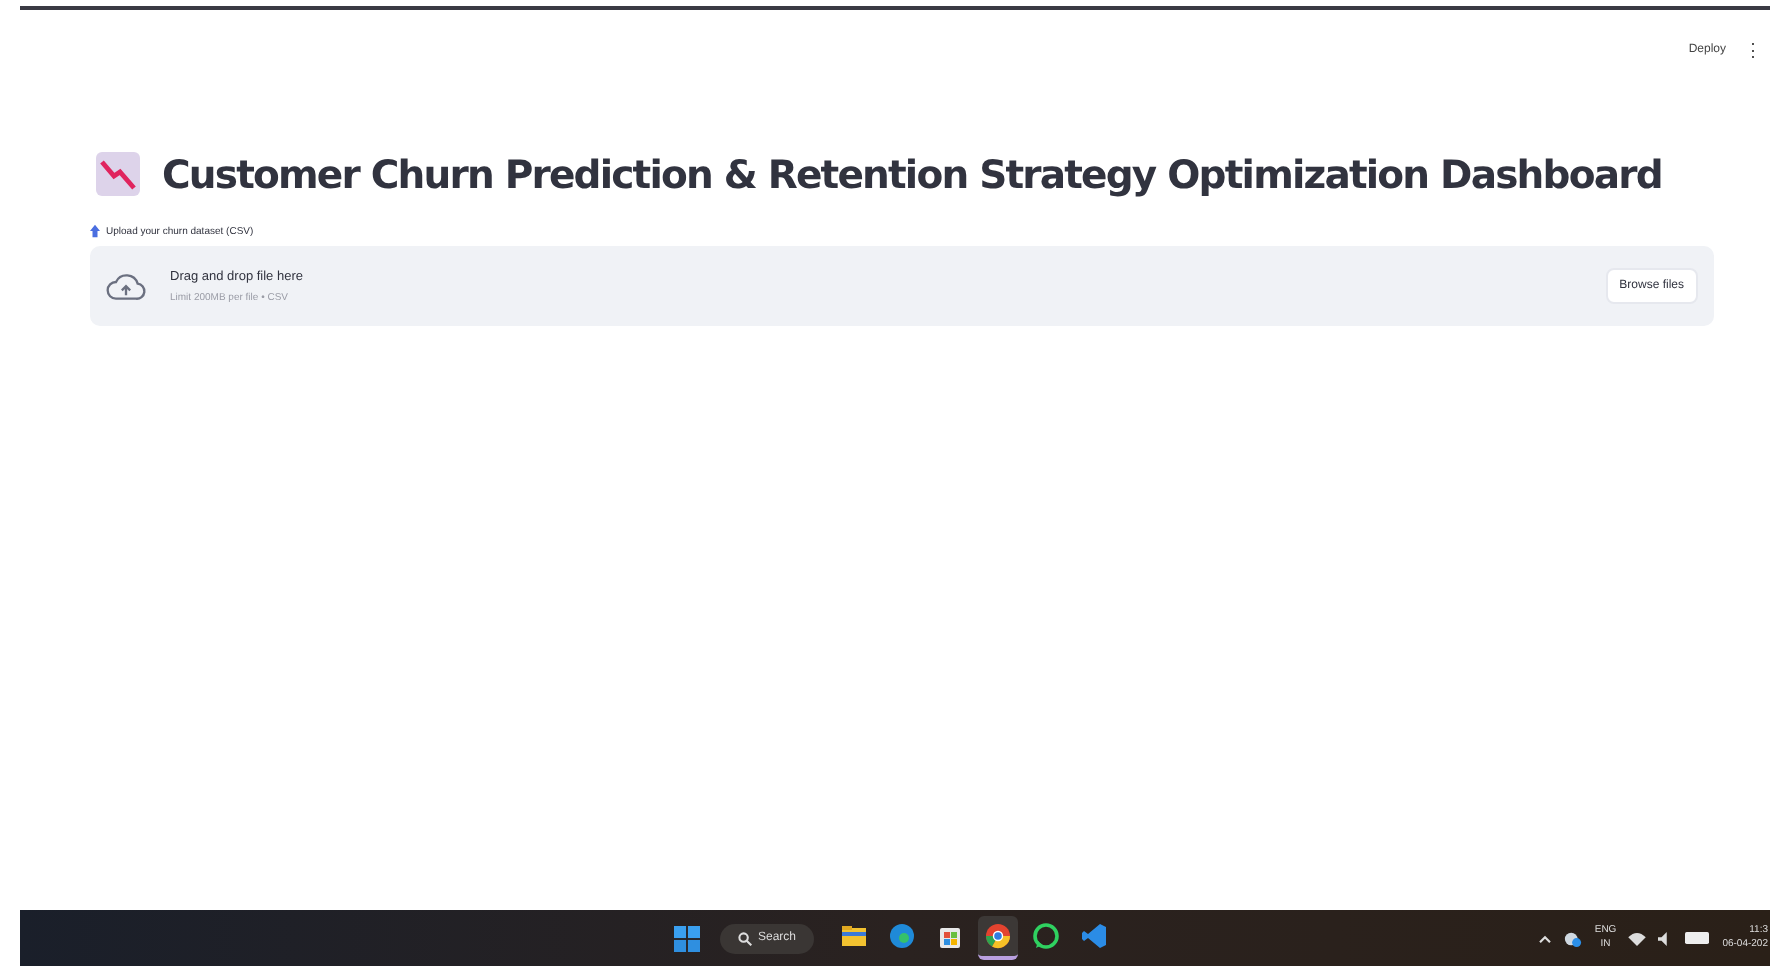  Describe the element at coordinates (95, 231) in the screenshot. I see `upload-icon` at that location.